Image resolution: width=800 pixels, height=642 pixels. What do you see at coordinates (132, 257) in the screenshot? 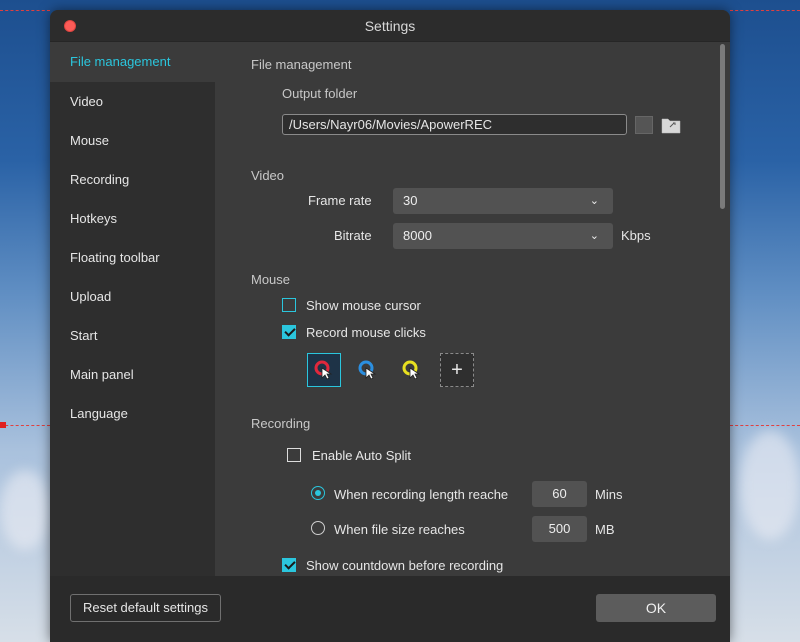
I see `sidebar-item-floating-toolbar: Floating toolbar` at bounding box center [132, 257].